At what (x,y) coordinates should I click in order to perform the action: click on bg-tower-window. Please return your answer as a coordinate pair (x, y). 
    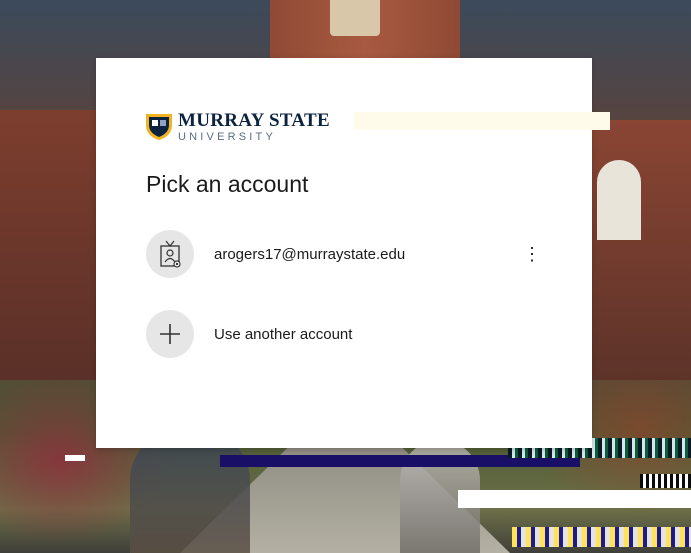
    Looking at the image, I should click on (355, 18).